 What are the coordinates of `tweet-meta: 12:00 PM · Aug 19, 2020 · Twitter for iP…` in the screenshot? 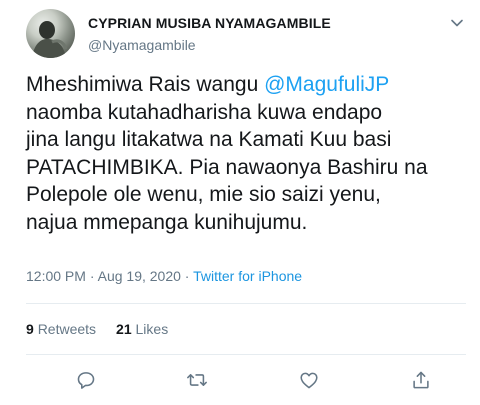 It's located at (164, 276).